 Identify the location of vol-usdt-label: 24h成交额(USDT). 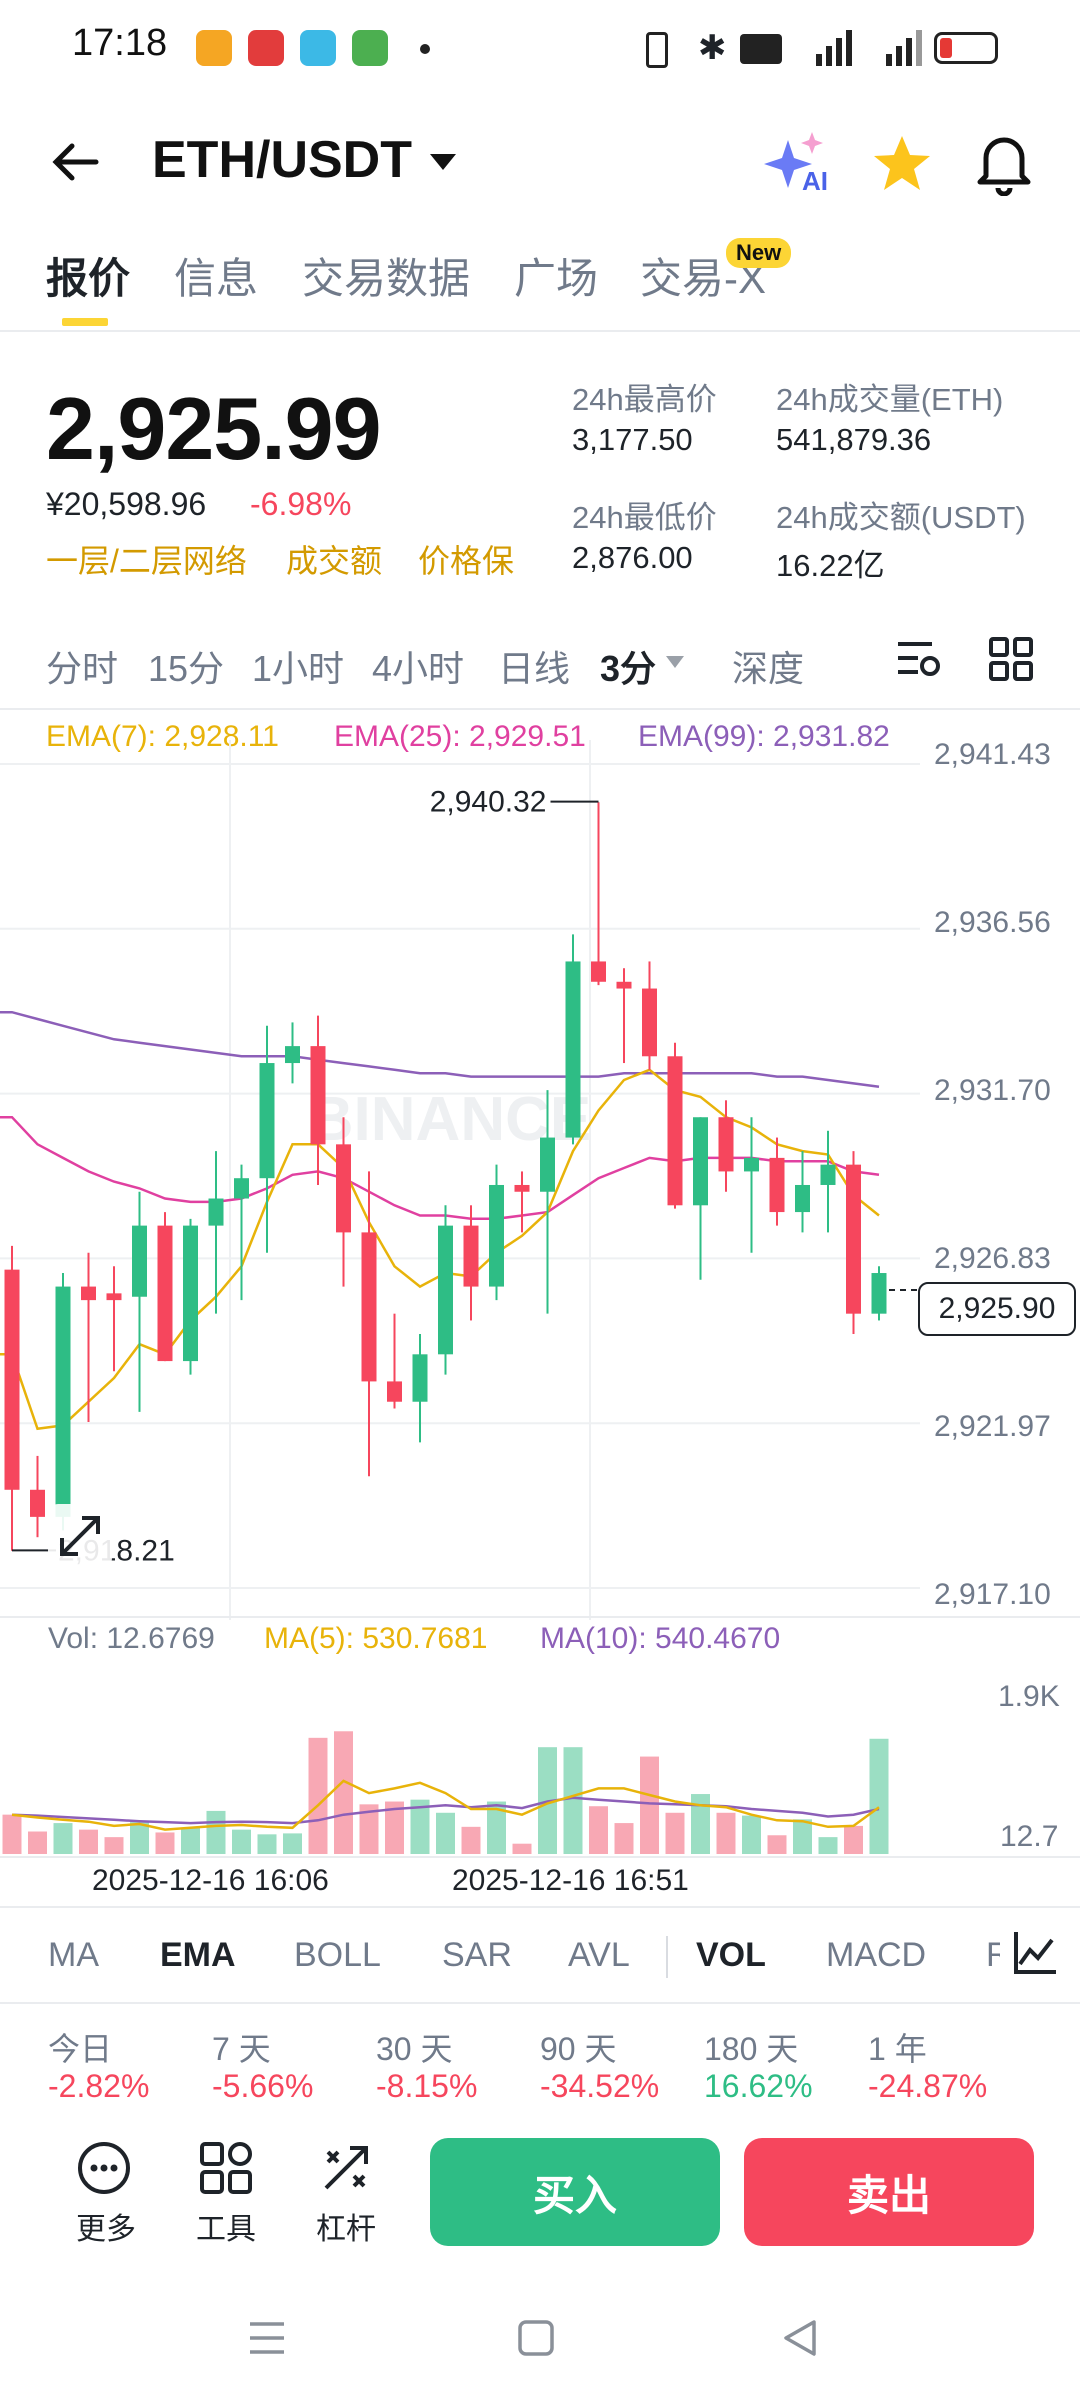
(901, 517).